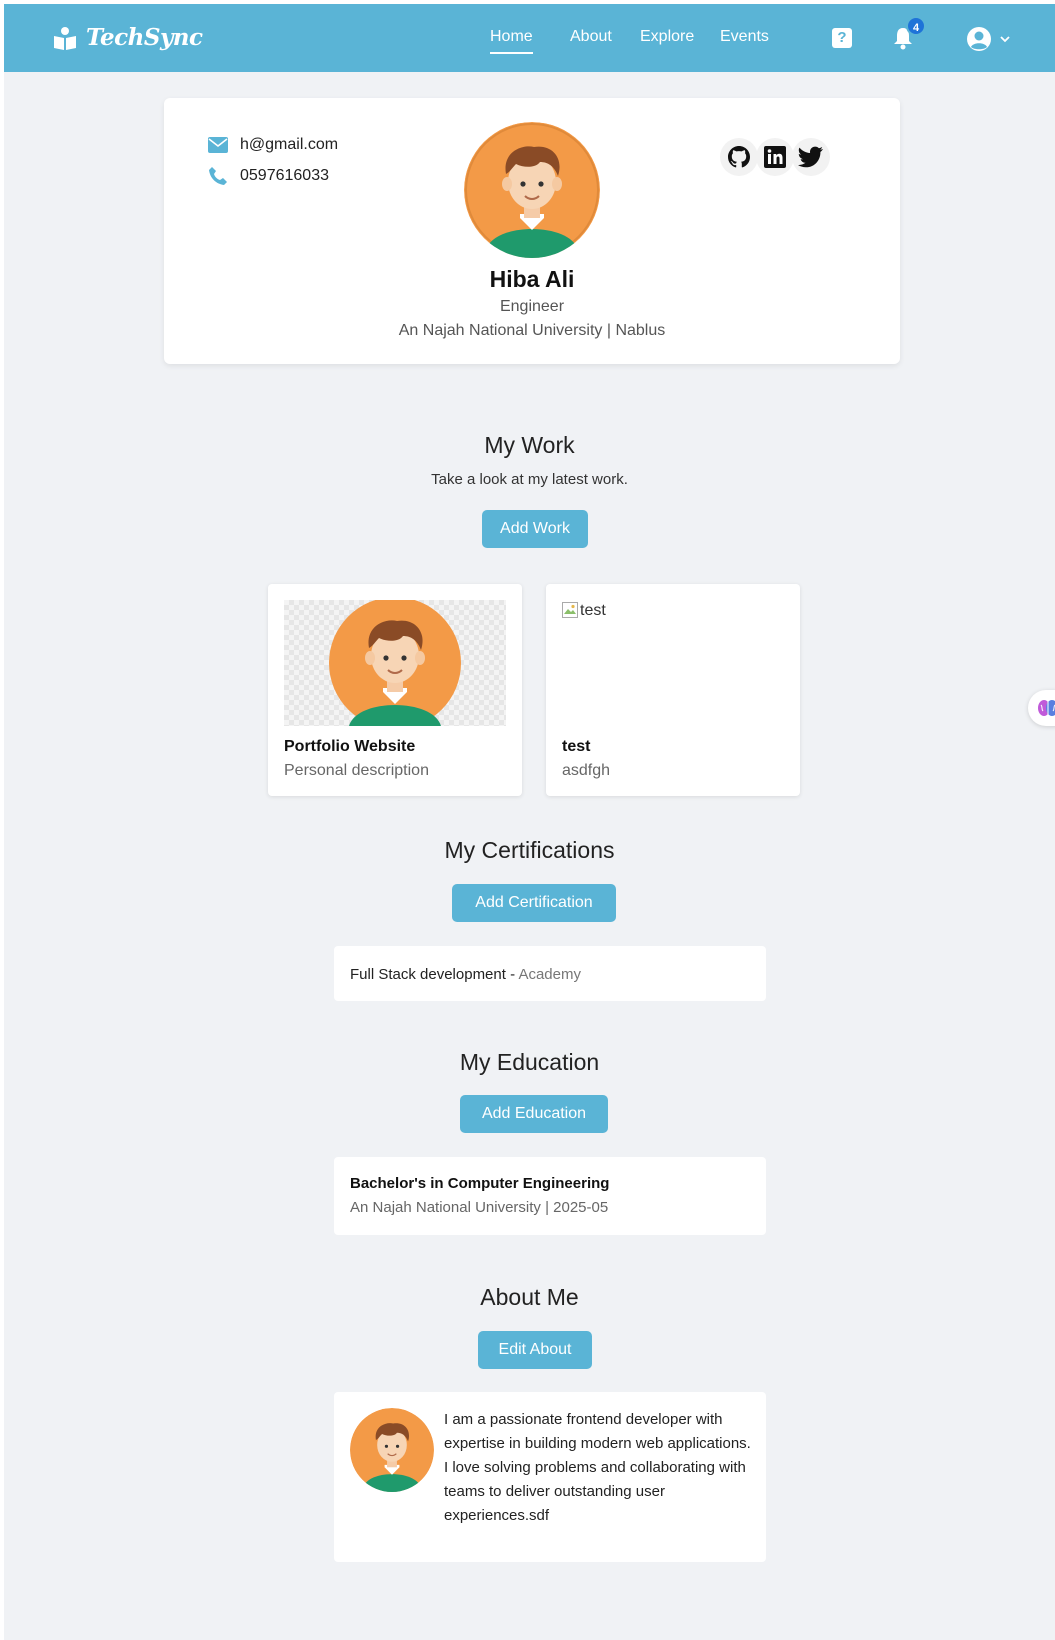 This screenshot has height=1640, width=1055. I want to click on github-icon, so click(739, 157).